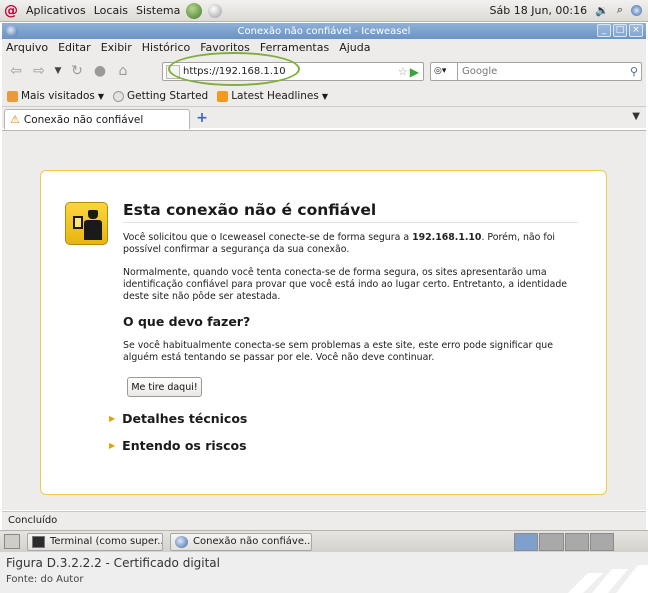 Image resolution: width=648 pixels, height=593 pixels. Describe the element at coordinates (225, 47) in the screenshot. I see `menu-favoritos: Favoritos` at that location.